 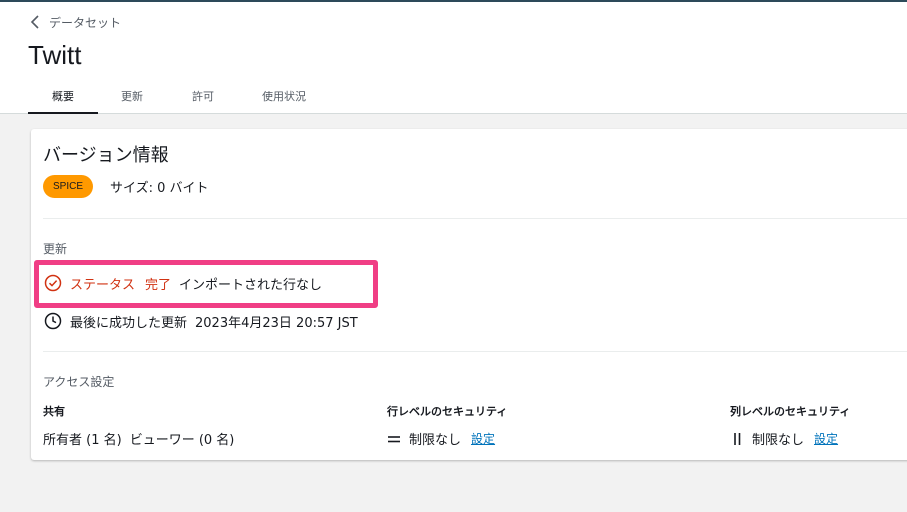 I want to click on access-settings-label: アクセス設定, so click(x=79, y=382).